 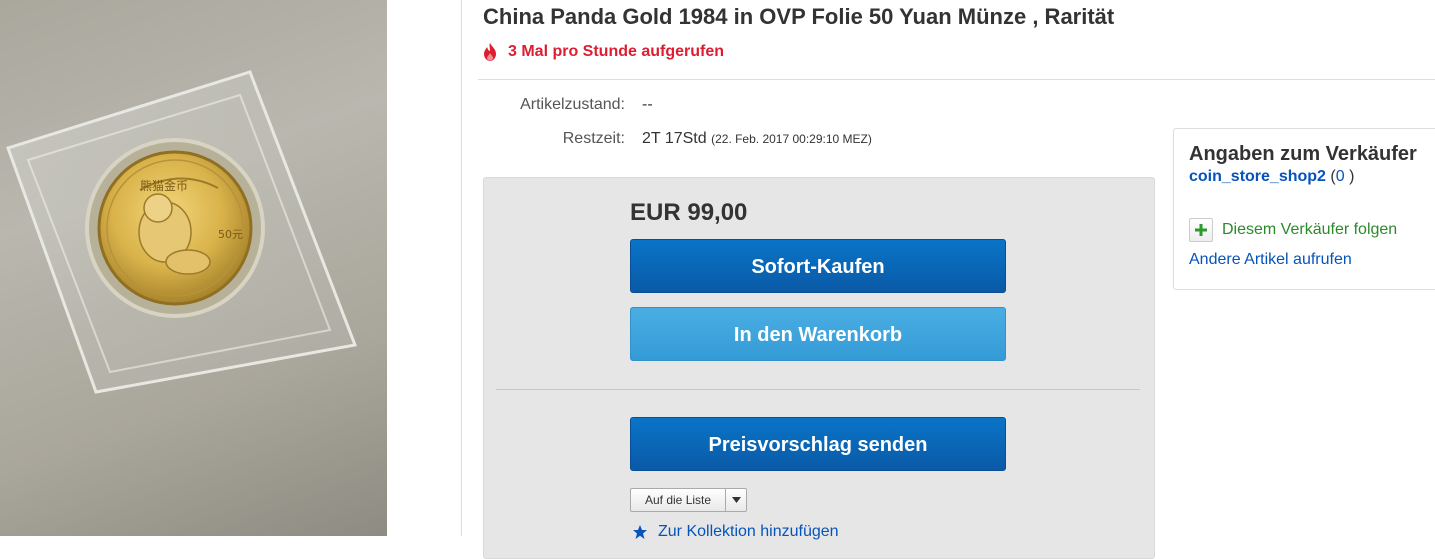 What do you see at coordinates (230, 234) in the screenshot?
I see `coin-denomination: 50元` at bounding box center [230, 234].